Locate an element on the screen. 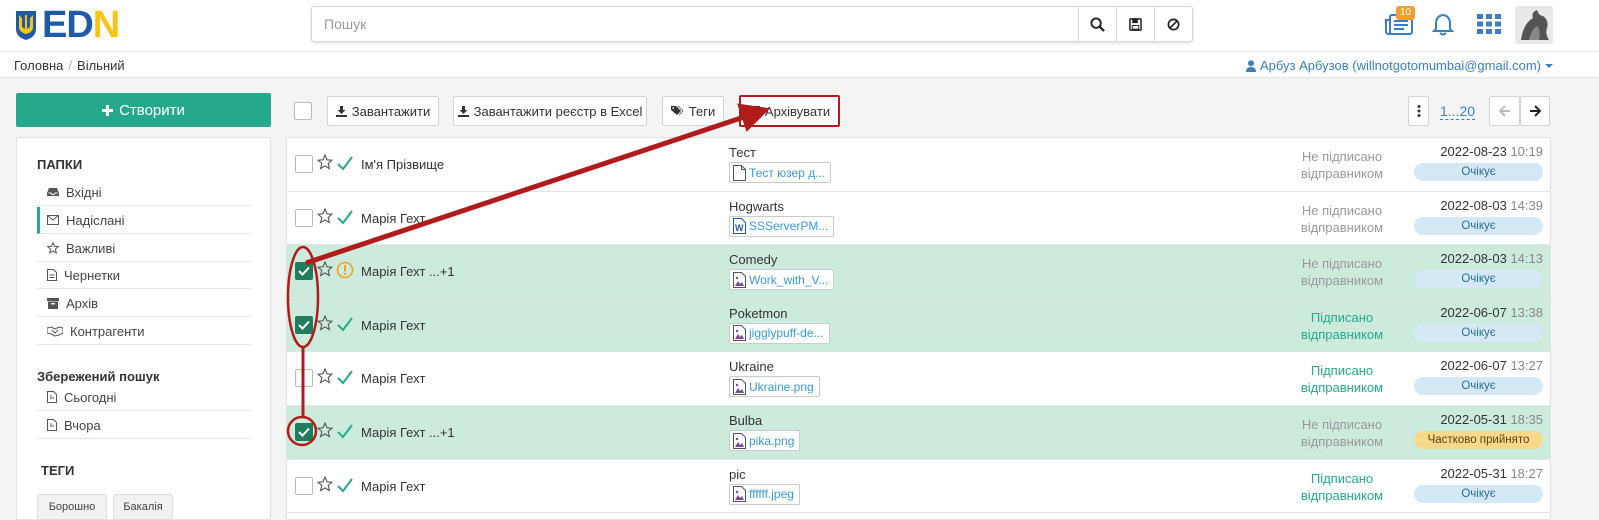 The height and width of the screenshot is (520, 1599). select-all-checkbox is located at coordinates (303, 111).